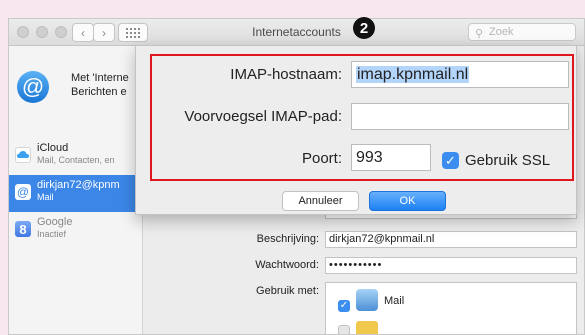 This screenshot has width=585, height=335. Describe the element at coordinates (75, 193) in the screenshot. I see `sidebar-item-kpnmail: @ dirkjan72@kpnm Mail` at that location.